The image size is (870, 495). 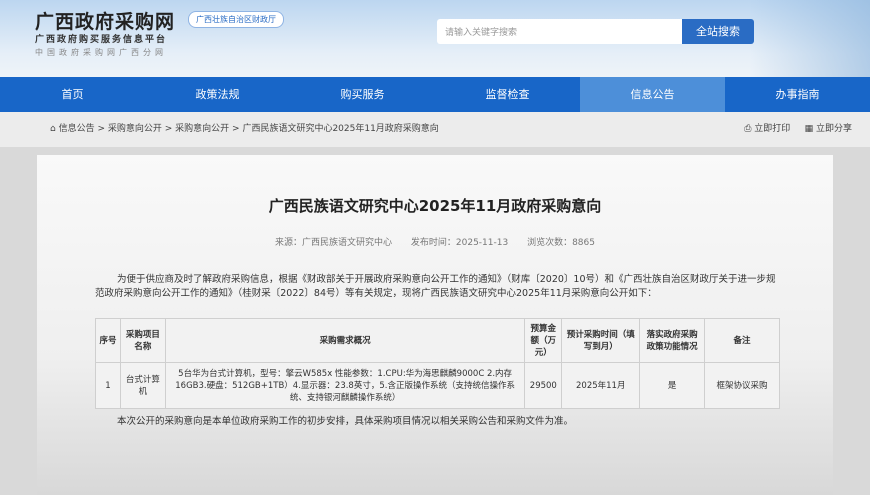 I want to click on article-date: 发布时间：2025-11-13, so click(x=459, y=243).